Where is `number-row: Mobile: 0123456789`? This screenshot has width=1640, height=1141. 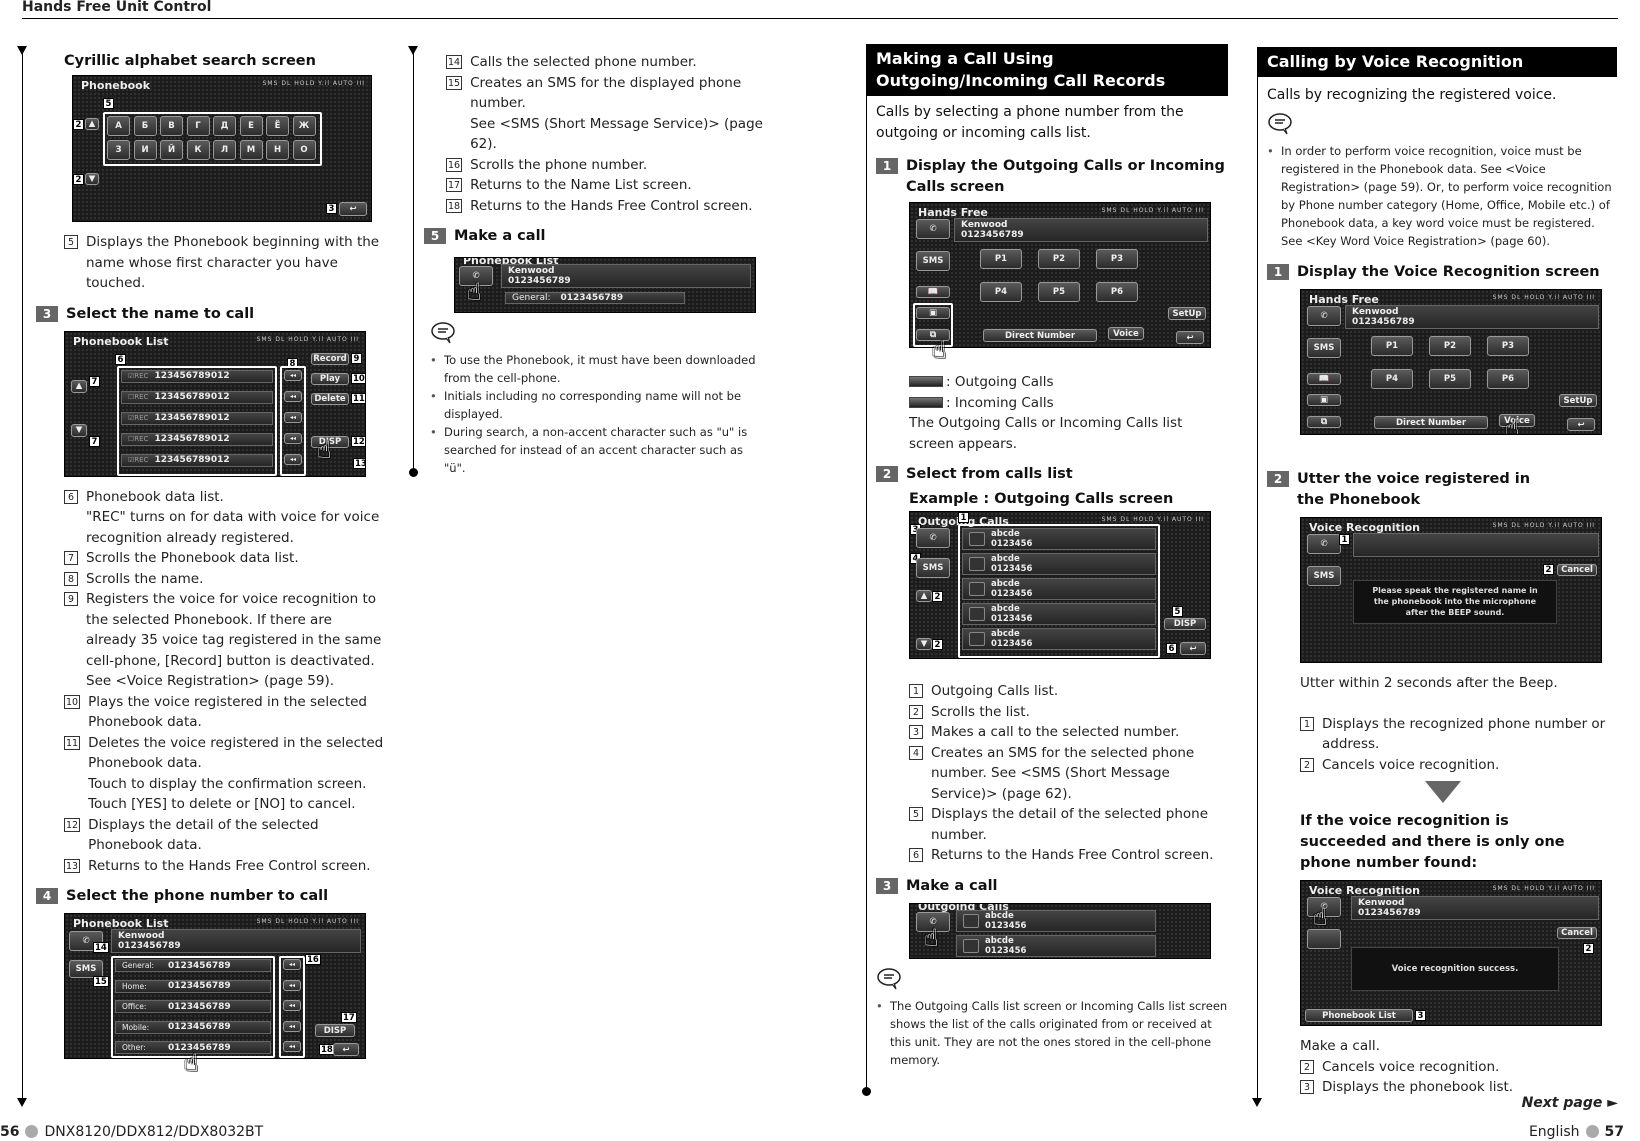 number-row: Mobile: 0123456789 is located at coordinates (193, 1027).